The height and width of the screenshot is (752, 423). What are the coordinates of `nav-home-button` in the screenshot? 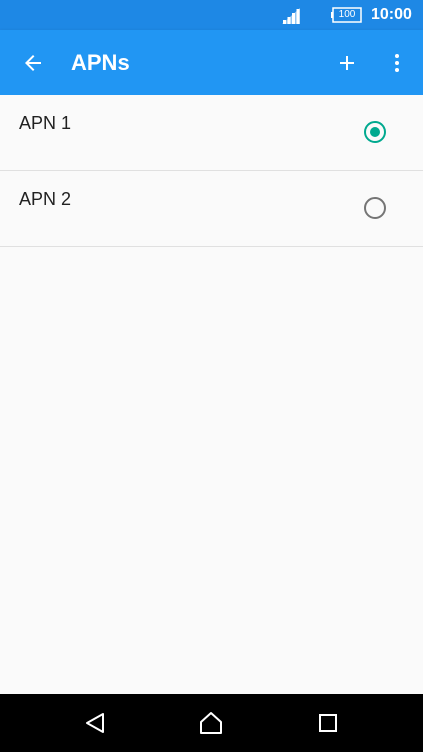 It's located at (211, 723).